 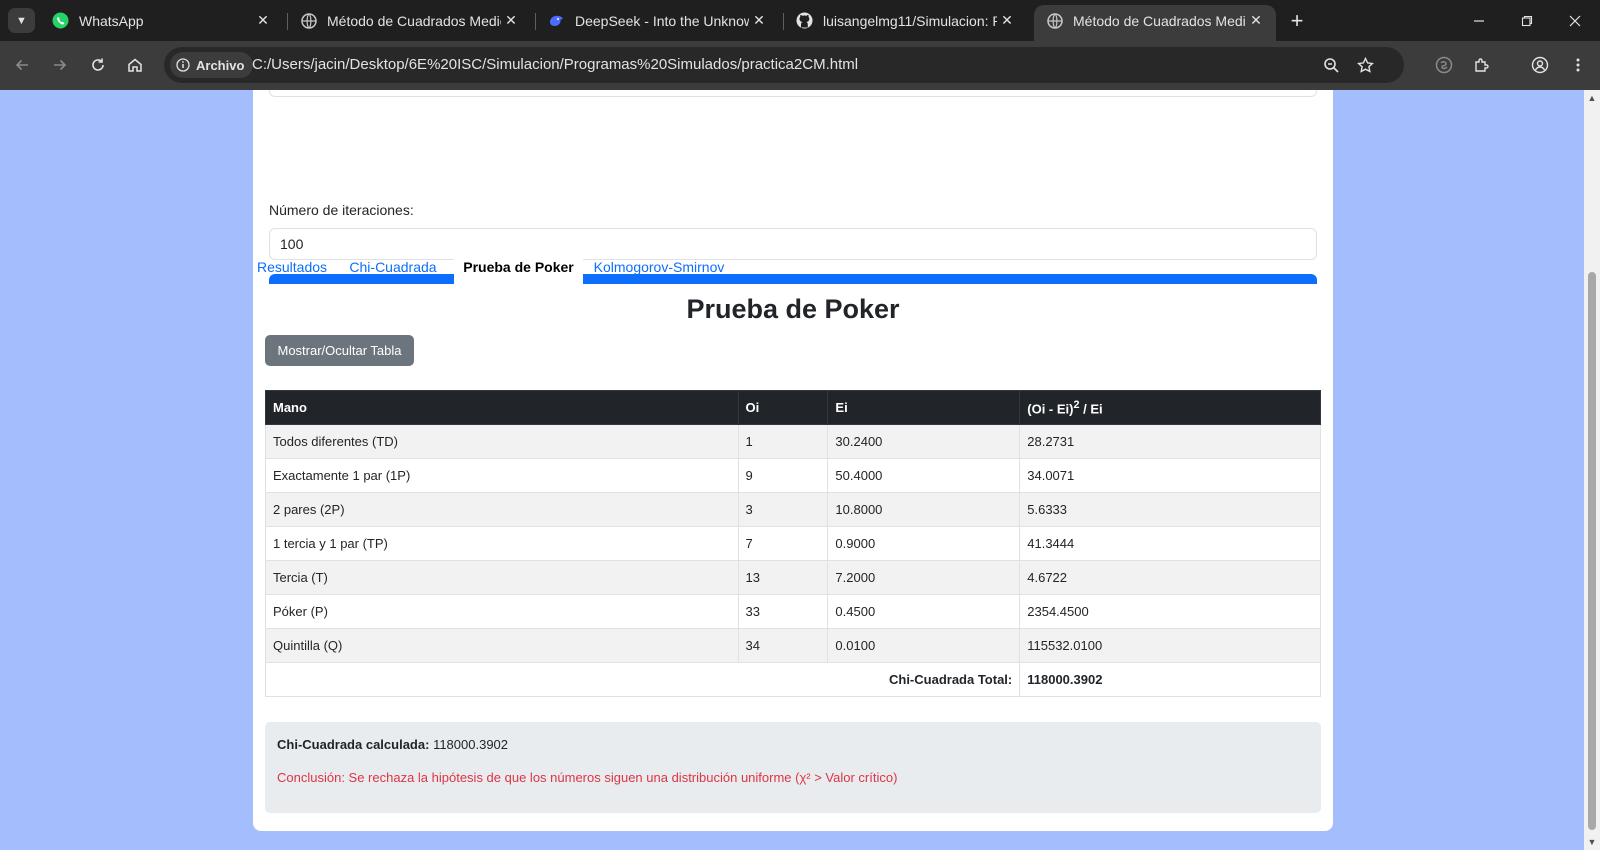 I want to click on cell-mano: Quintilla (Q), so click(x=502, y=645).